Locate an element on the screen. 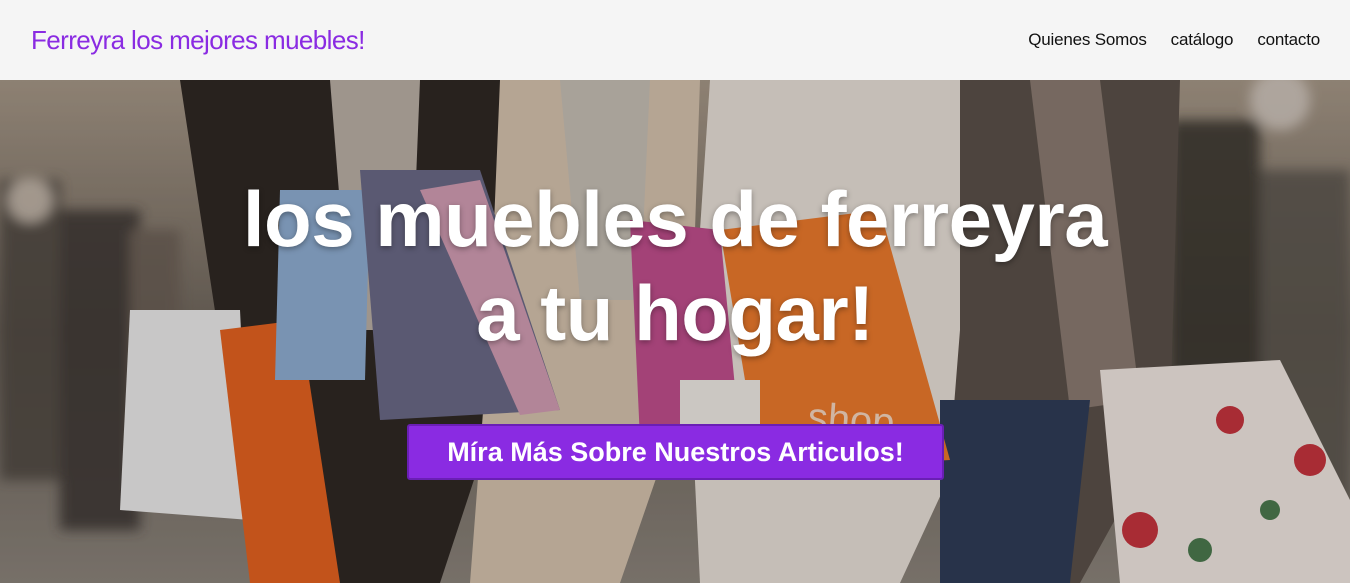 The image size is (1350, 583). hero-title-line-1: los muebles de ferreyra is located at coordinates (675, 219).